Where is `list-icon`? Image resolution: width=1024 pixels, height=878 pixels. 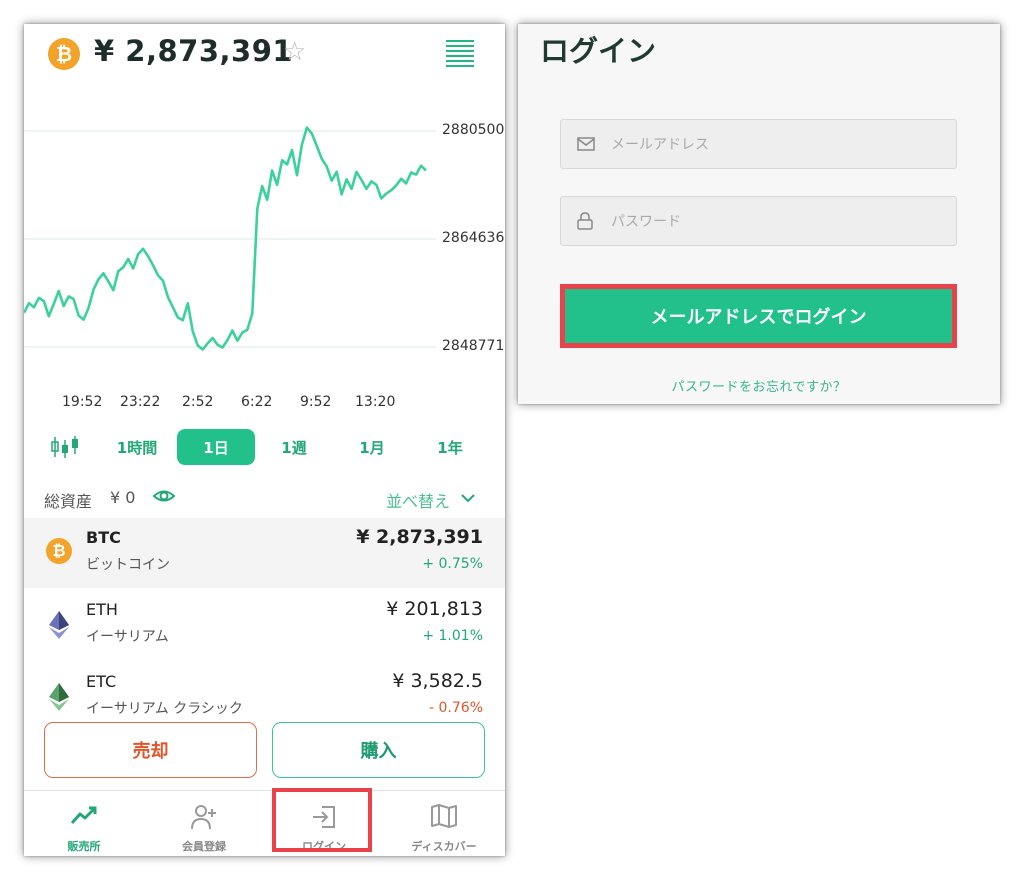 list-icon is located at coordinates (460, 55).